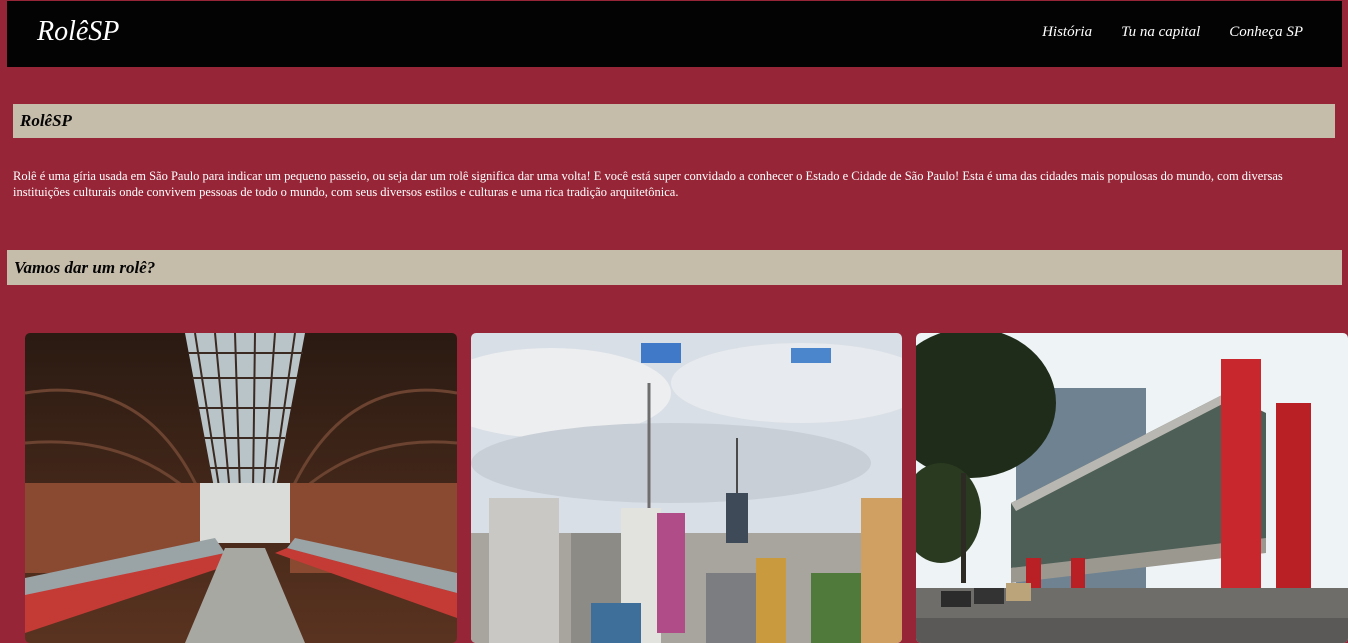 The height and width of the screenshot is (643, 1348). Describe the element at coordinates (78, 32) in the screenshot. I see `brand-link: RolêSP` at that location.